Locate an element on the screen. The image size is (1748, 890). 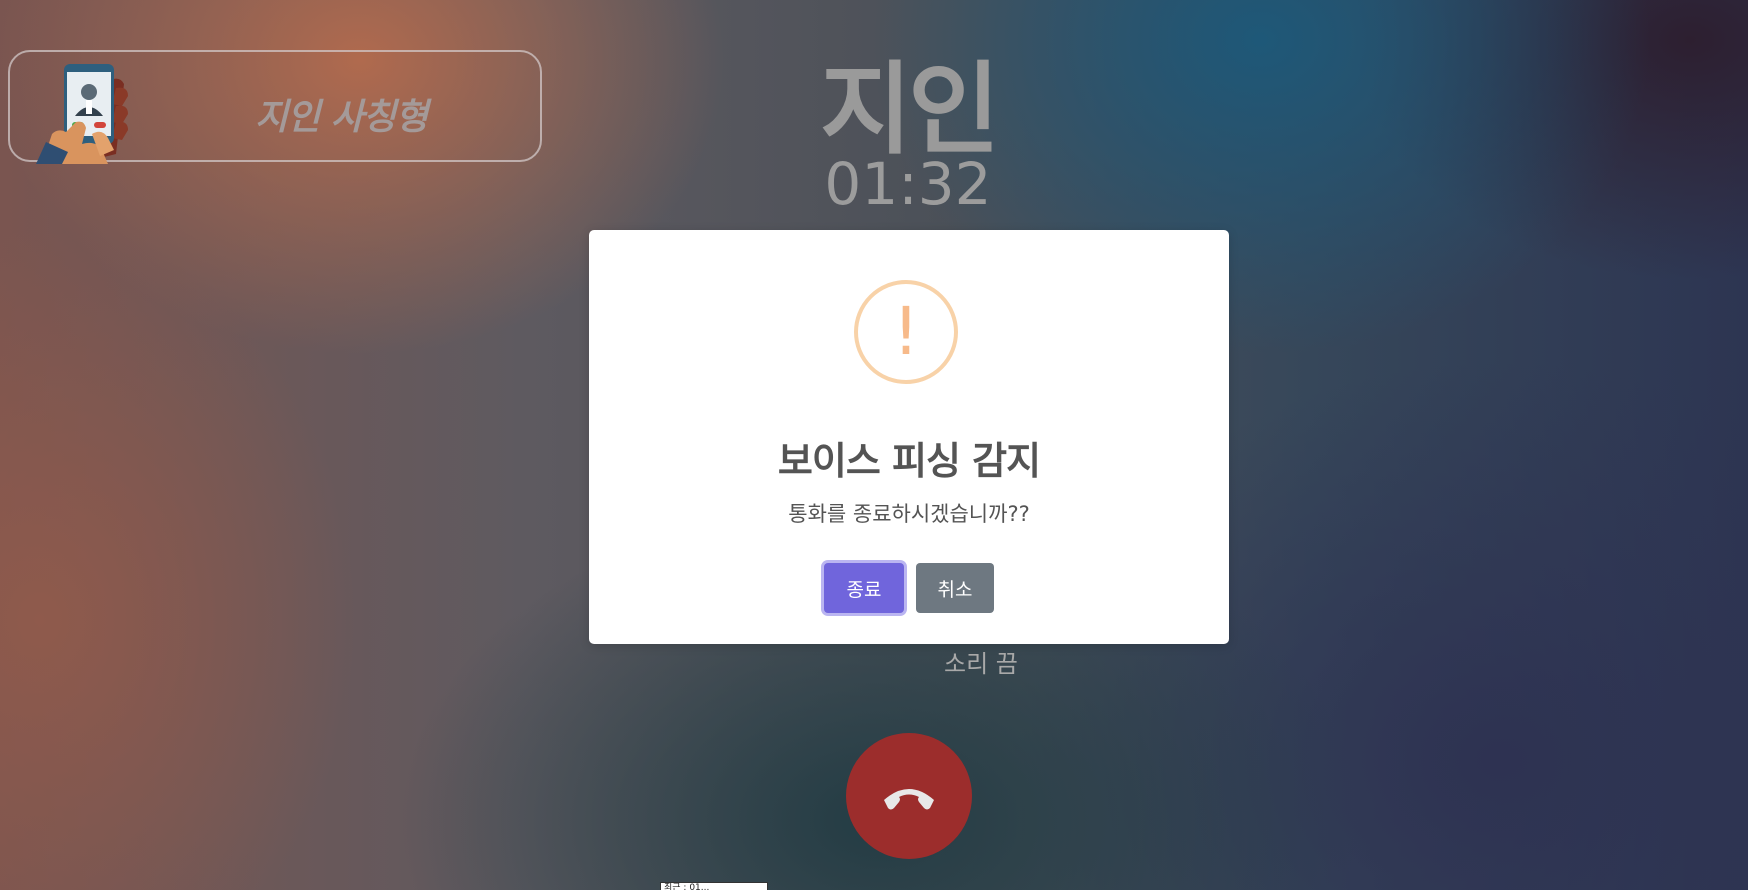
end-call-button is located at coordinates (909, 796).